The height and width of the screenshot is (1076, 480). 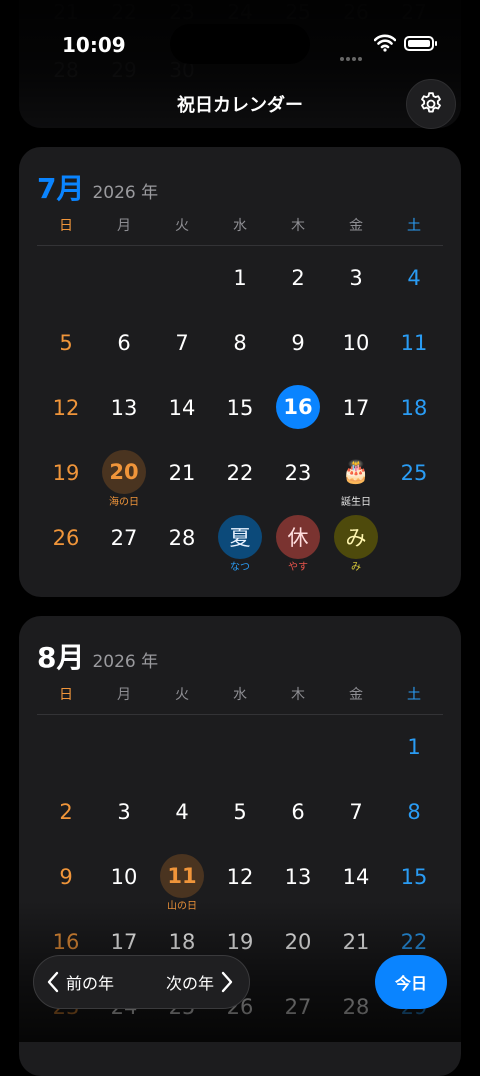 What do you see at coordinates (431, 104) in the screenshot?
I see `settings-button` at bounding box center [431, 104].